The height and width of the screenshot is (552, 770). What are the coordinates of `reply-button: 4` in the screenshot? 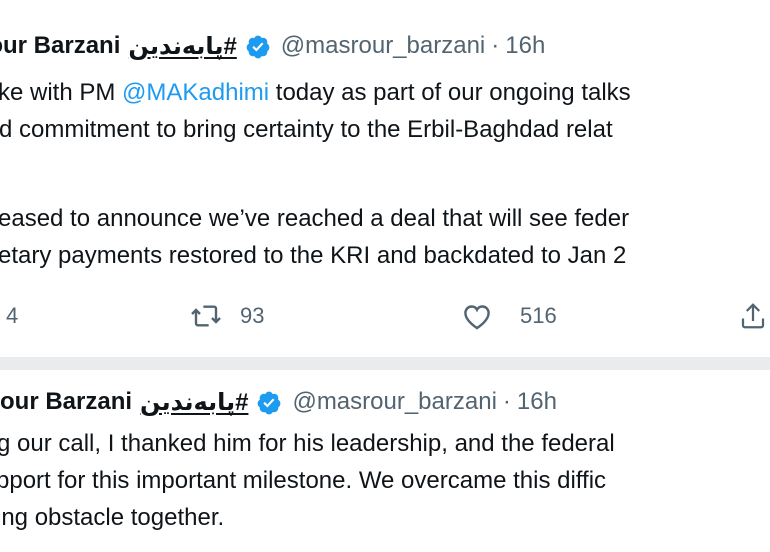 It's located at (9, 316).